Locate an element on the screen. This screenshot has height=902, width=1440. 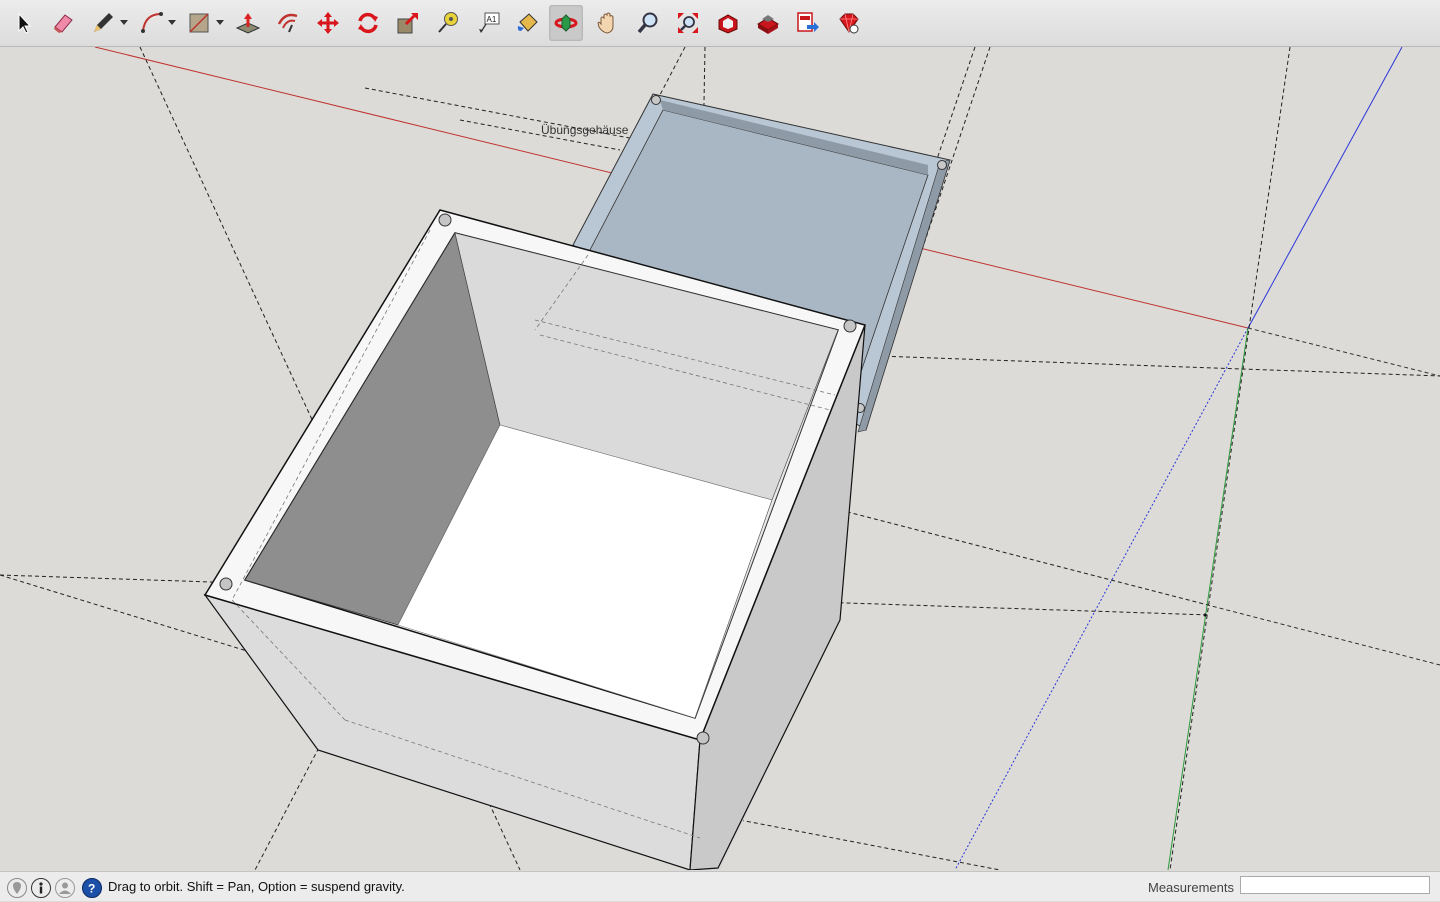
arc-tool-button is located at coordinates (152, 23).